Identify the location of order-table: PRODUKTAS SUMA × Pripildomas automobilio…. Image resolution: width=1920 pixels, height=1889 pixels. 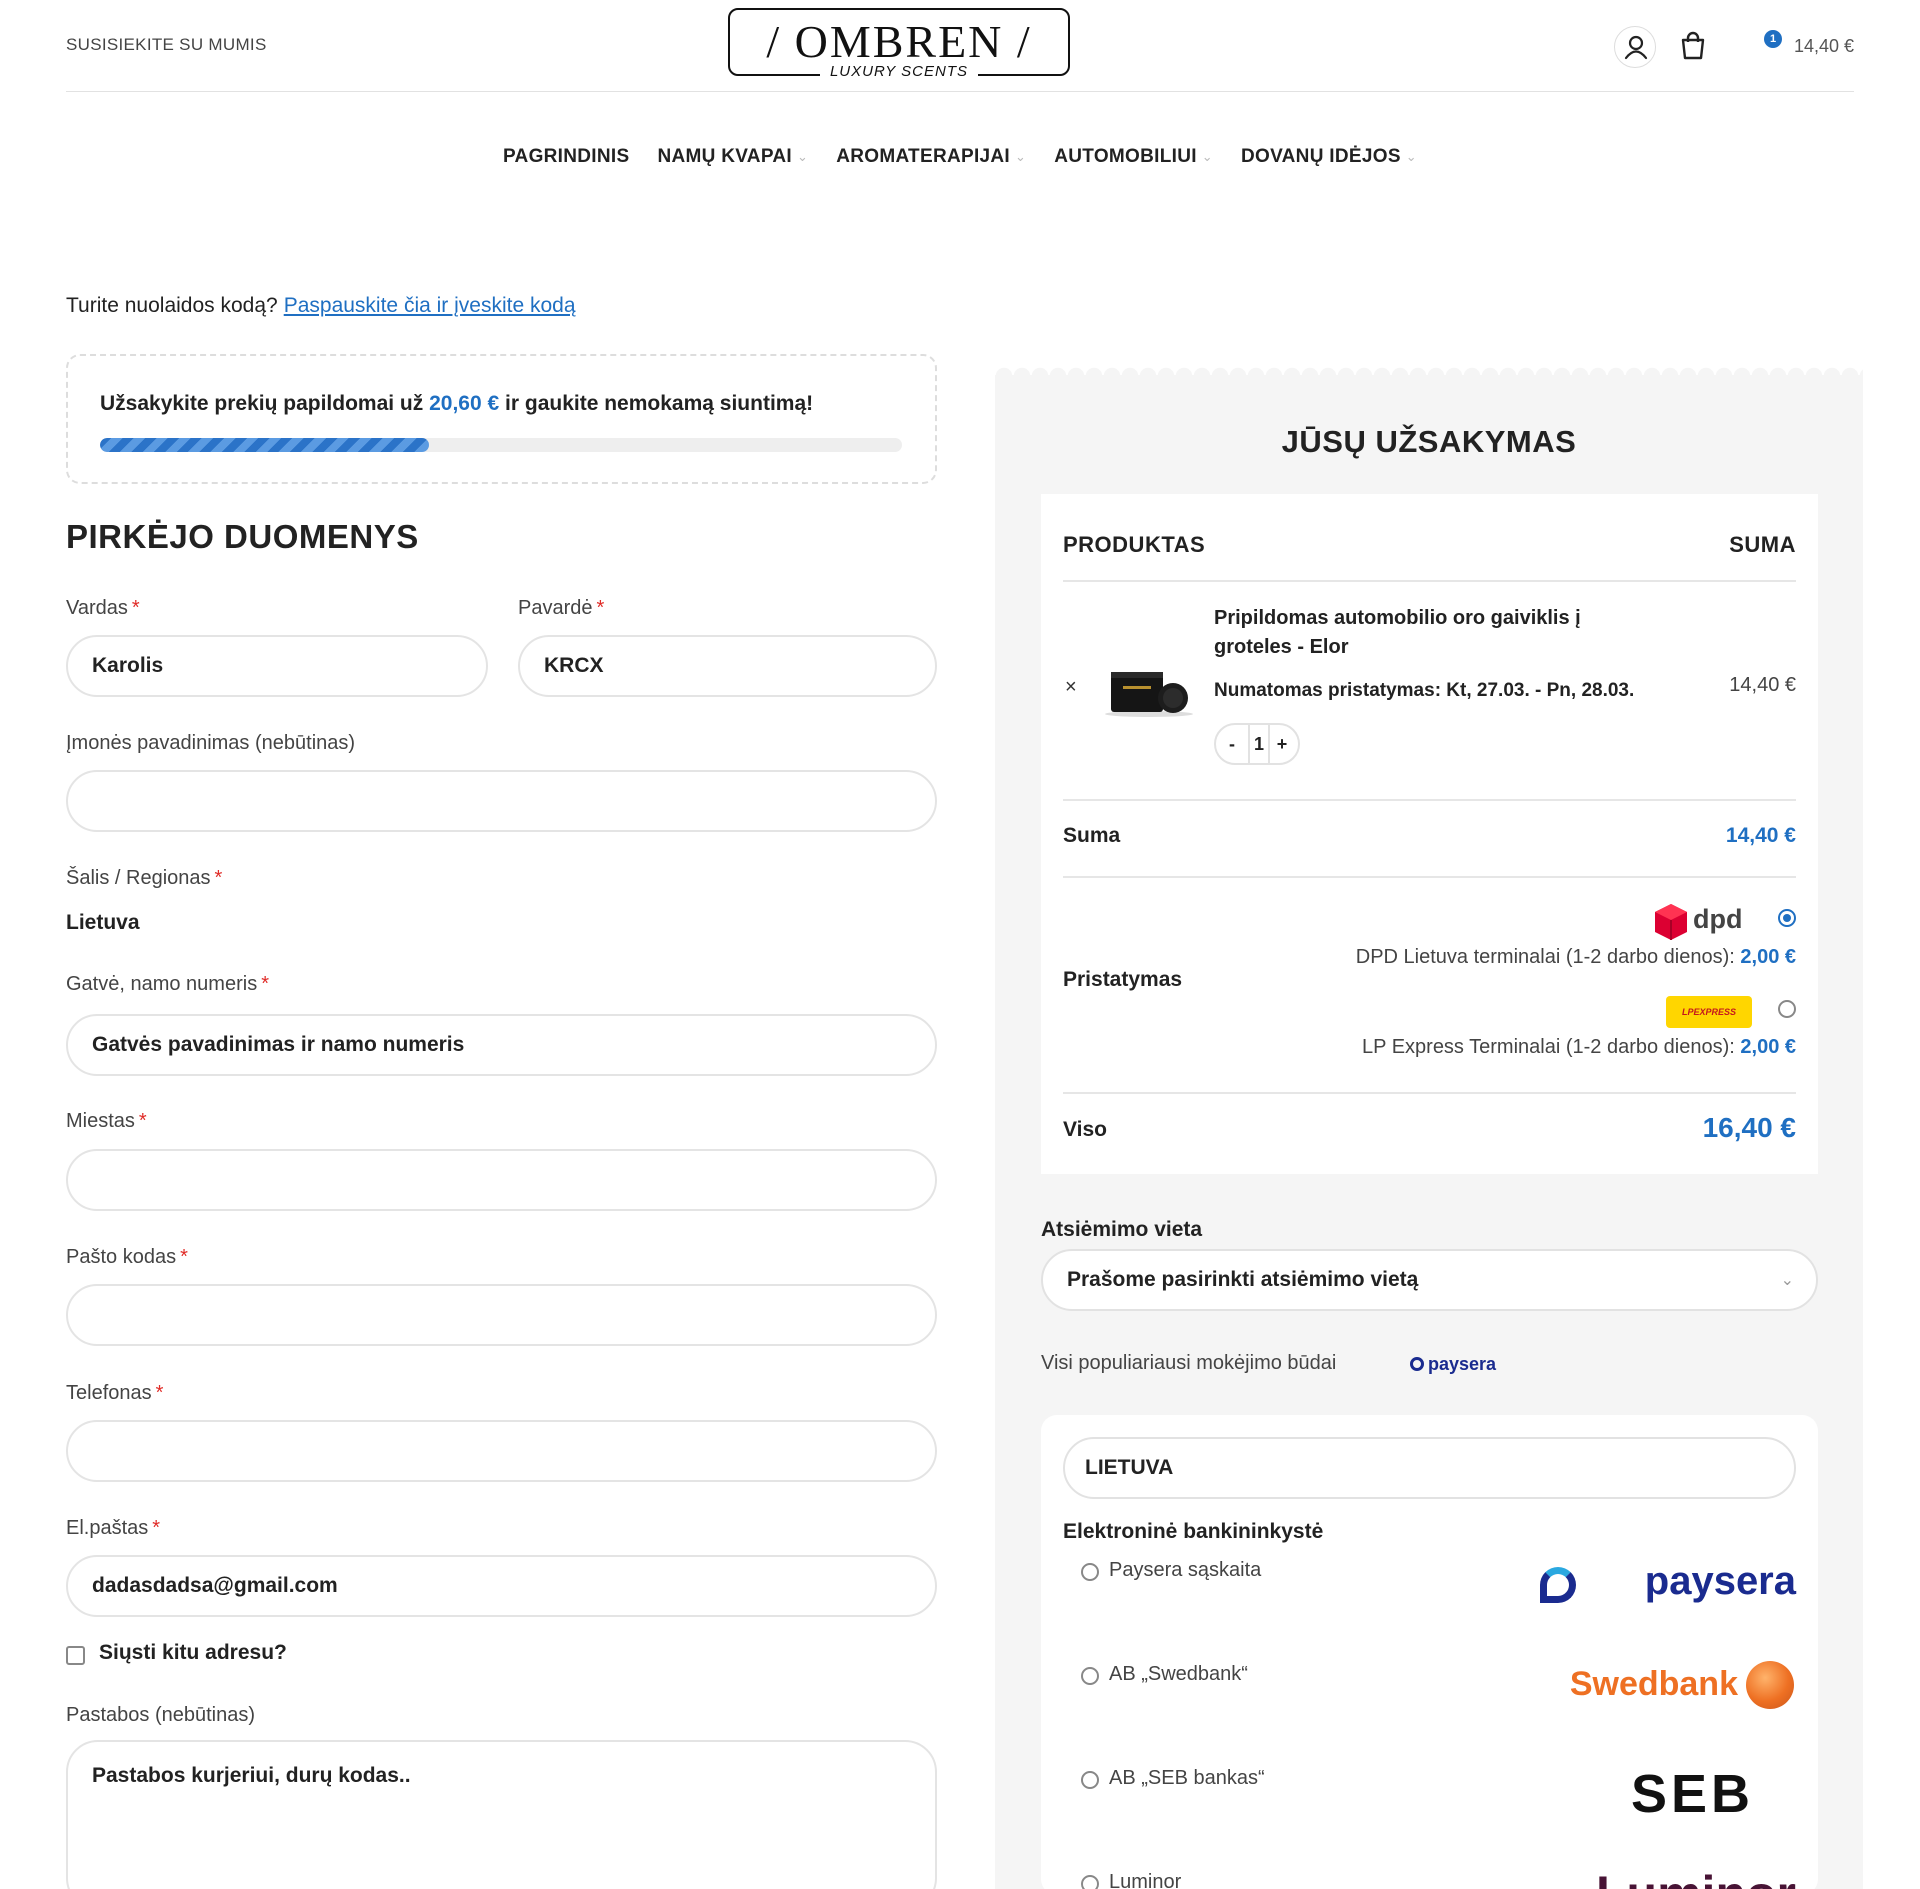
(1429, 834).